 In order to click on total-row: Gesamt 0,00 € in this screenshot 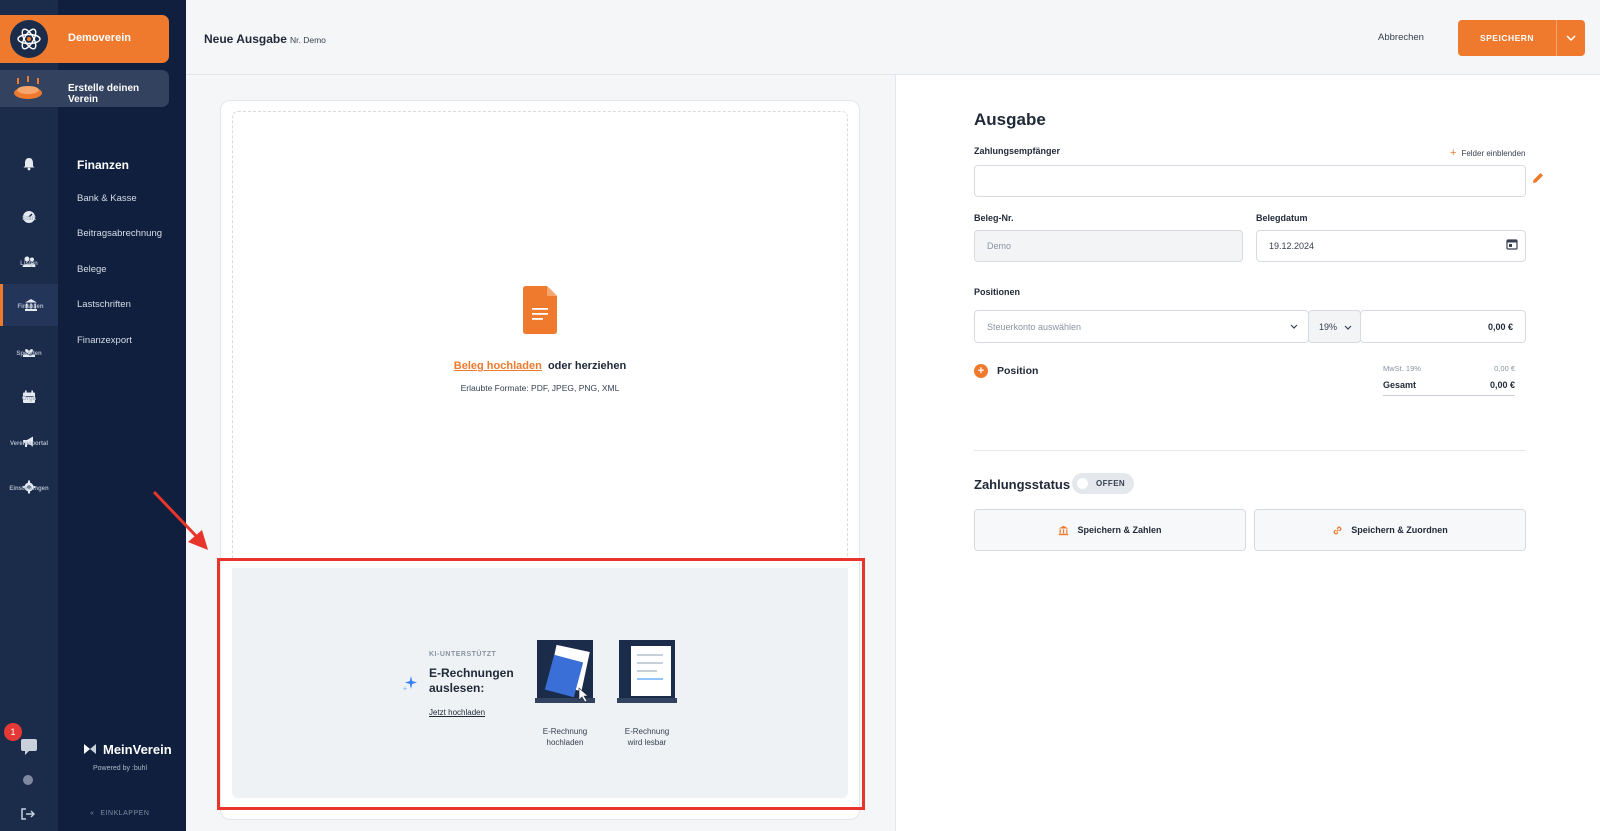, I will do `click(1449, 385)`.